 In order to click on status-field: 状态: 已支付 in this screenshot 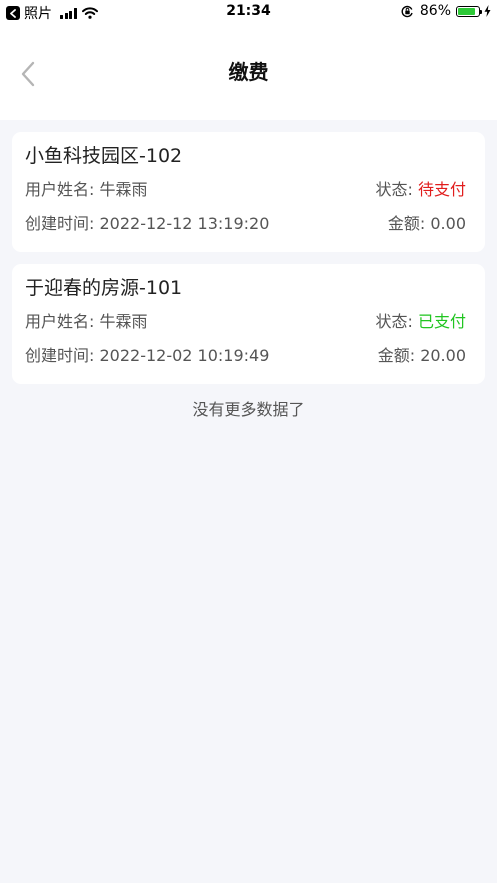, I will do `click(421, 322)`.